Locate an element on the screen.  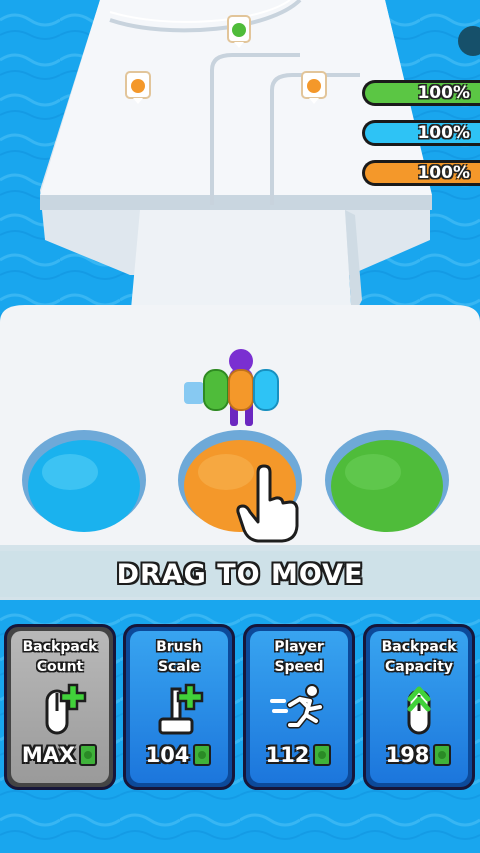
running-player-icon is located at coordinates (297, 706).